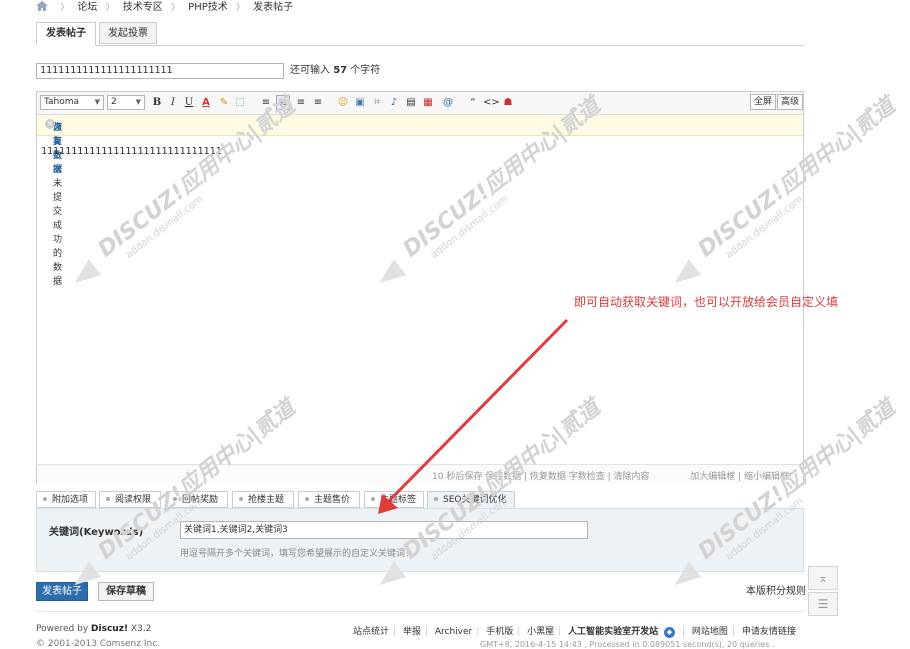  What do you see at coordinates (197, 499) in the screenshot?
I see `tab-reply-reward: 回帖奖励` at bounding box center [197, 499].